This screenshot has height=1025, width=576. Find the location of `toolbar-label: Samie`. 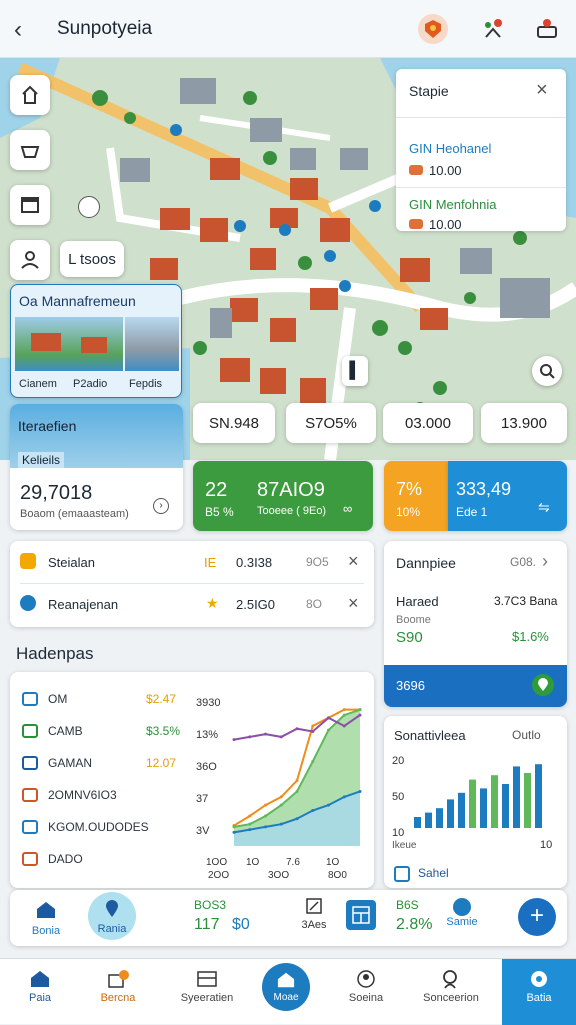

toolbar-label: Samie is located at coordinates (462, 922).